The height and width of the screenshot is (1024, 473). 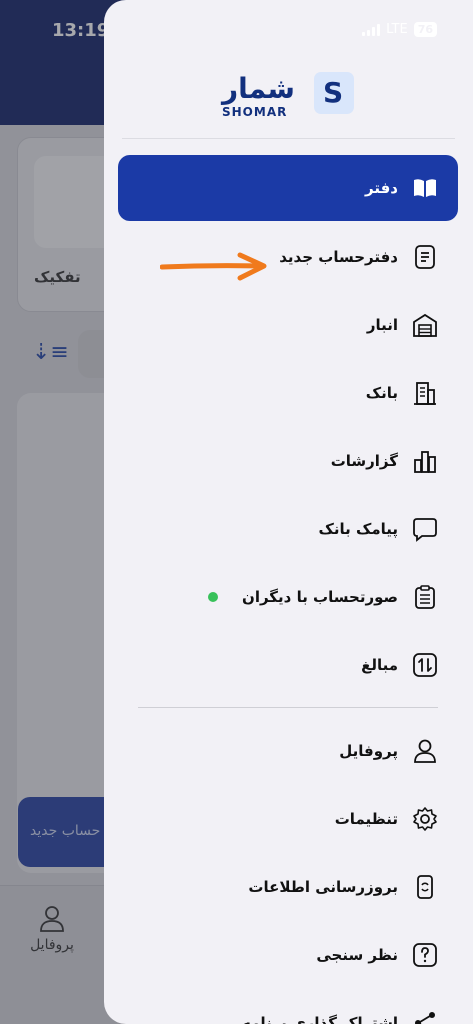 I want to click on signal-icon, so click(x=371, y=29).